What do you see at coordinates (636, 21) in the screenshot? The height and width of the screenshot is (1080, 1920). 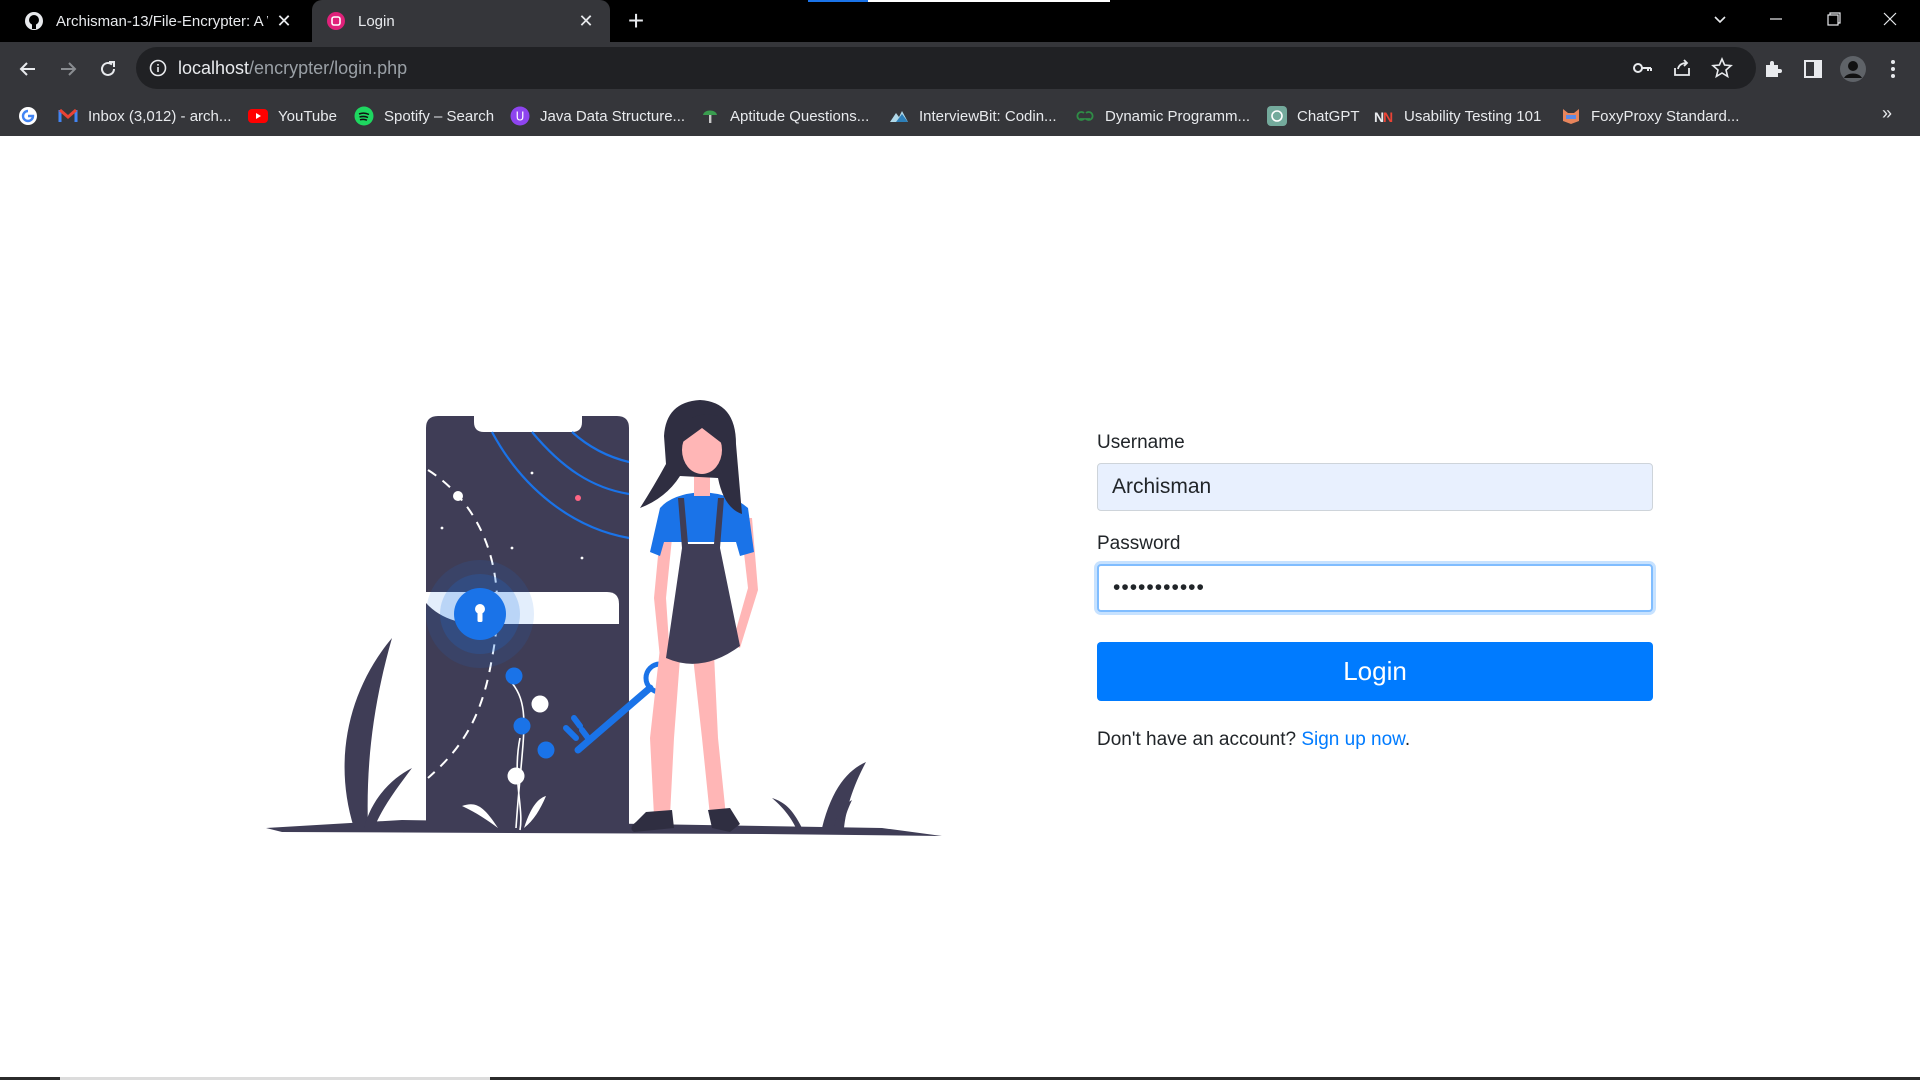 I see `new-tab-button: +` at bounding box center [636, 21].